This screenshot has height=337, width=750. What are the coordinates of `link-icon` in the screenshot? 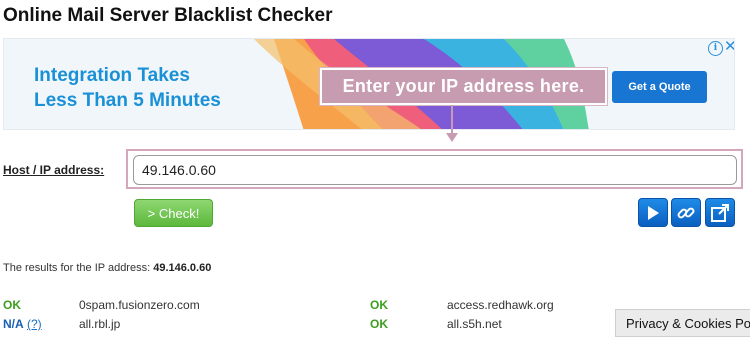 It's located at (686, 212).